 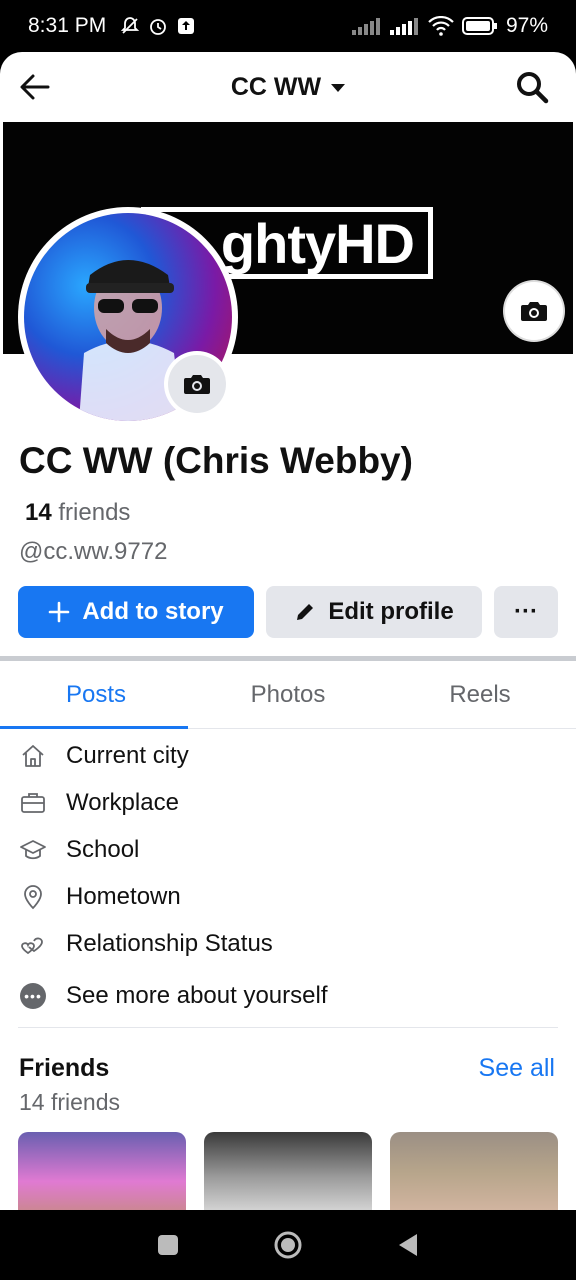 I want to click on add-to-story-label: Add to story, so click(x=153, y=611).